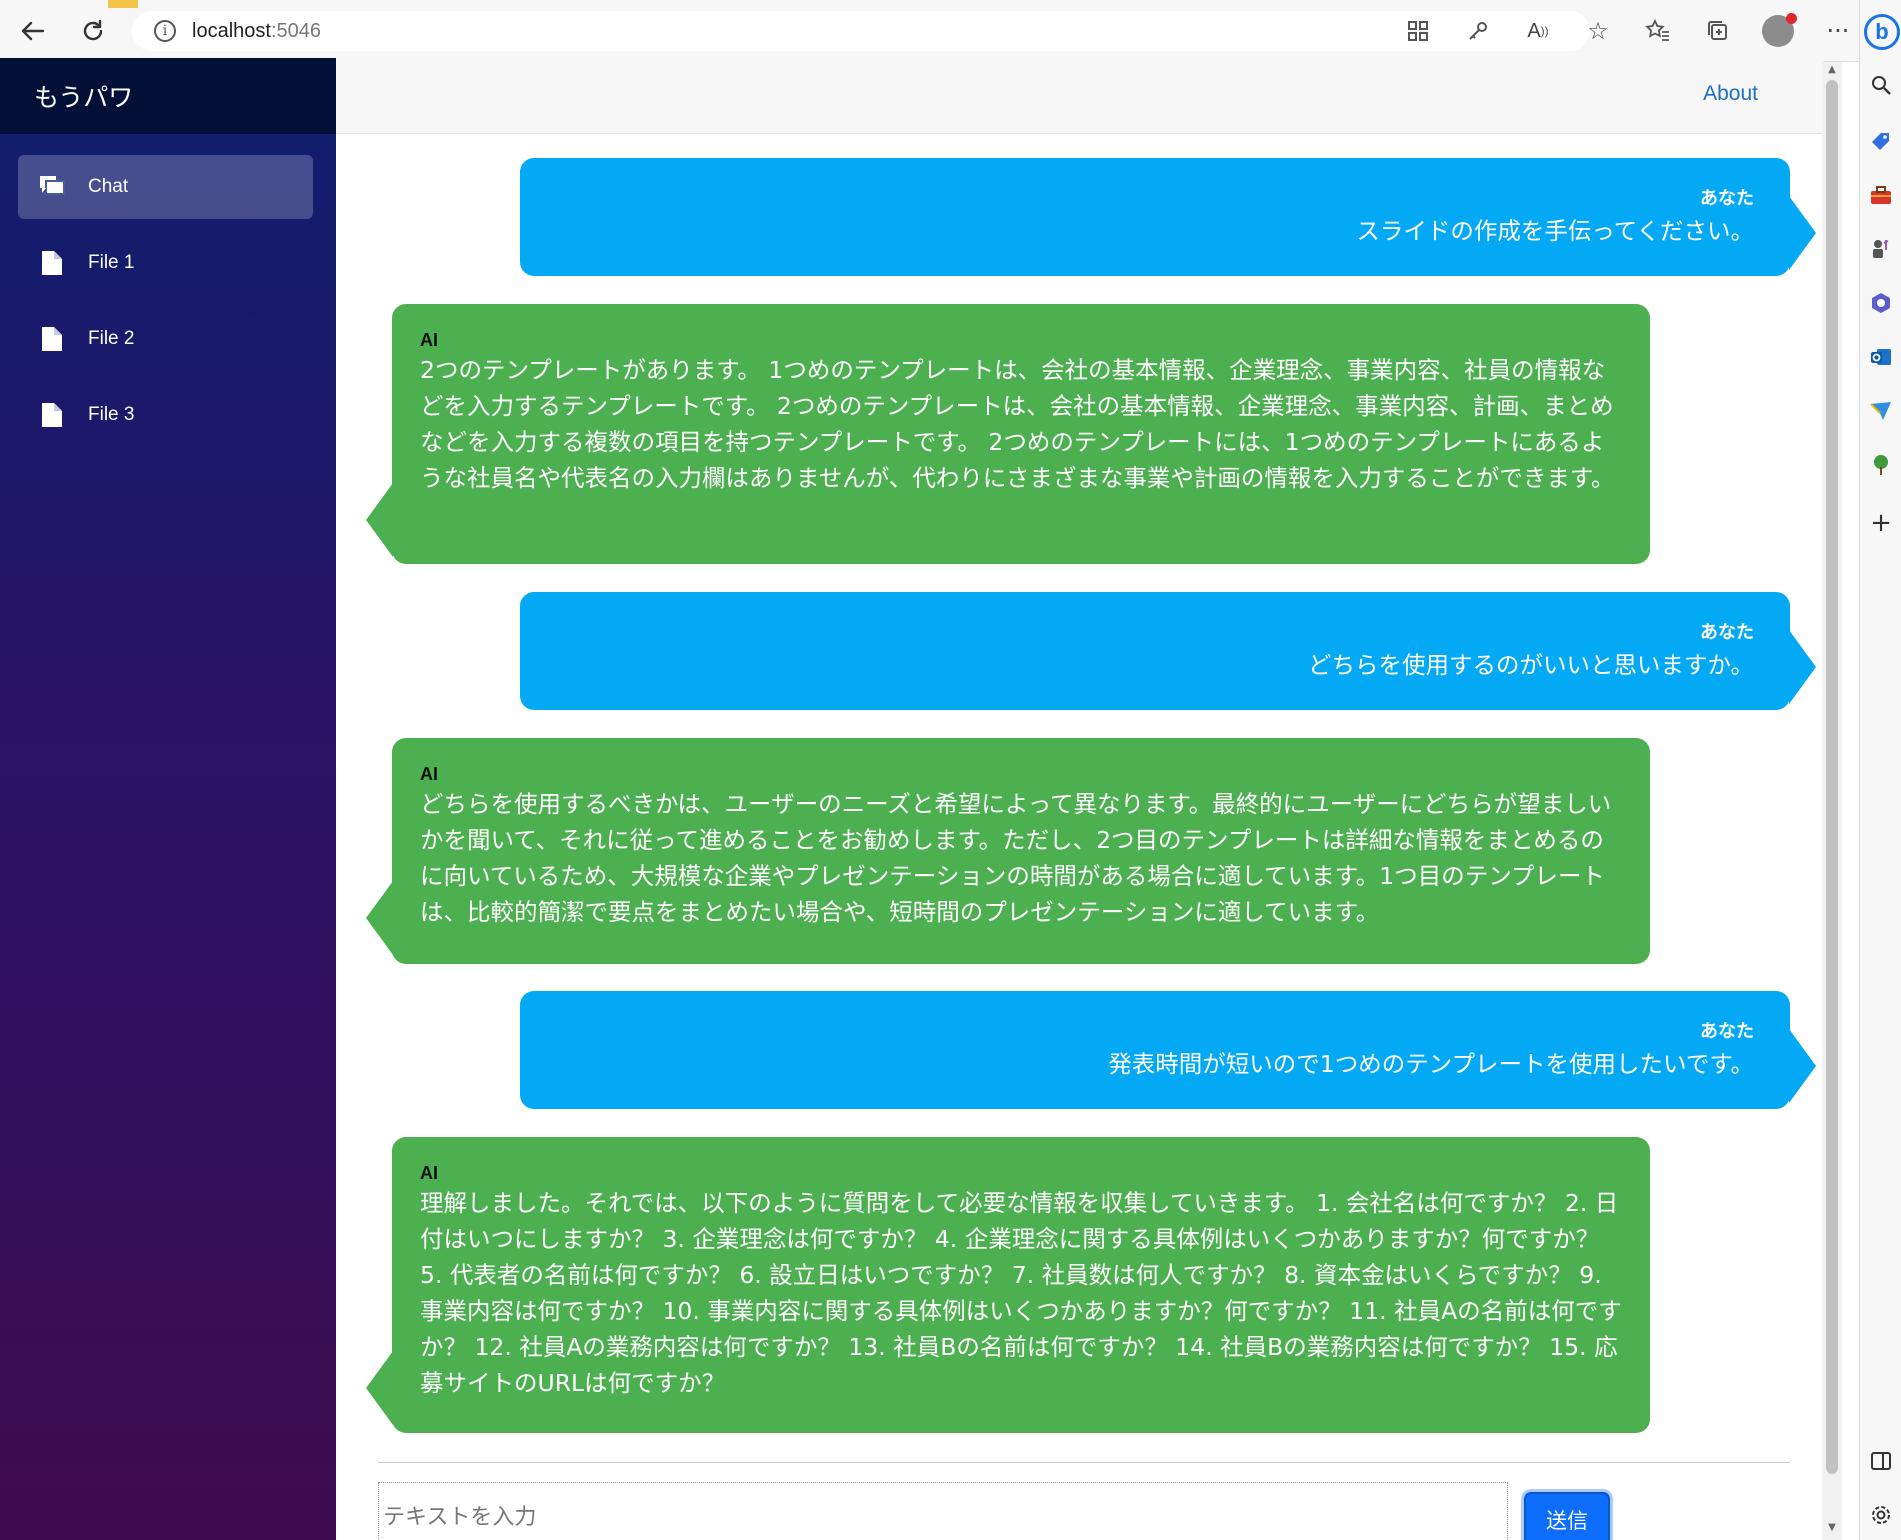 This screenshot has height=1540, width=1901. I want to click on scroll-up-arrow-icon: ▲, so click(1832, 70).